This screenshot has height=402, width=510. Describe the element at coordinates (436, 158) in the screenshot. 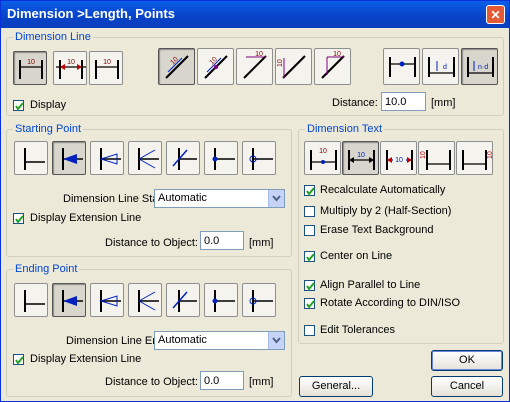

I see `text-style-button-4: 10` at that location.